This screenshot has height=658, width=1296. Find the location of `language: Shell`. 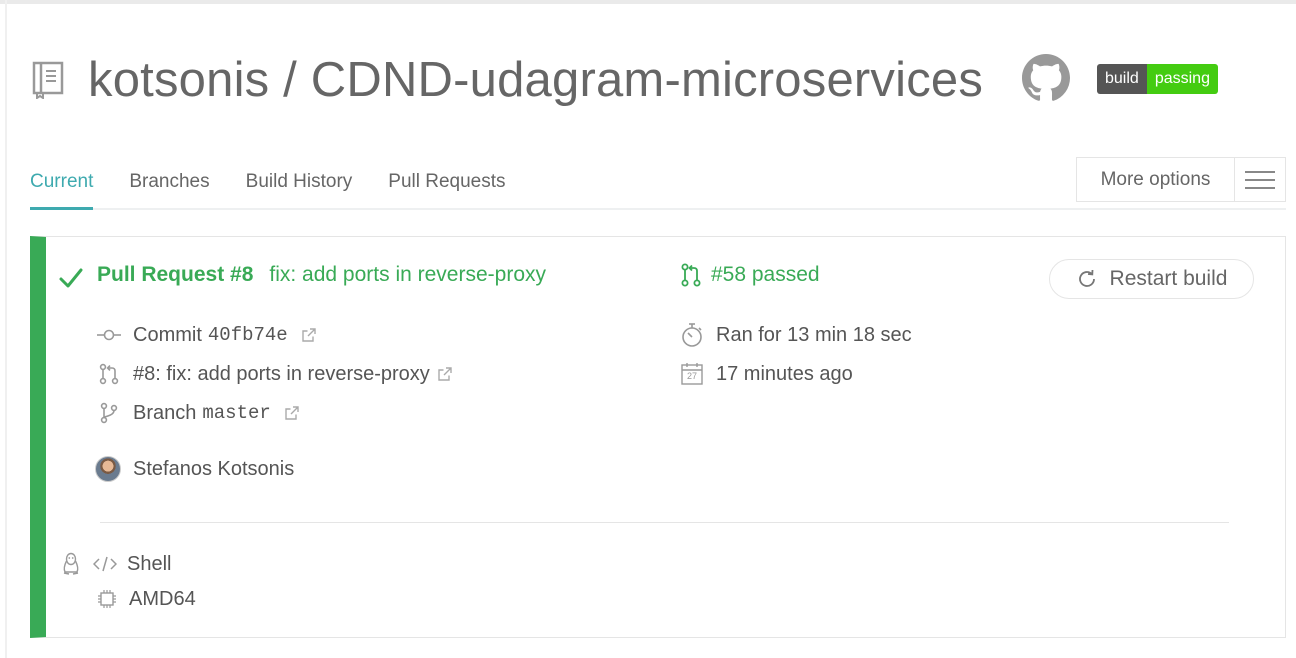

language: Shell is located at coordinates (149, 563).